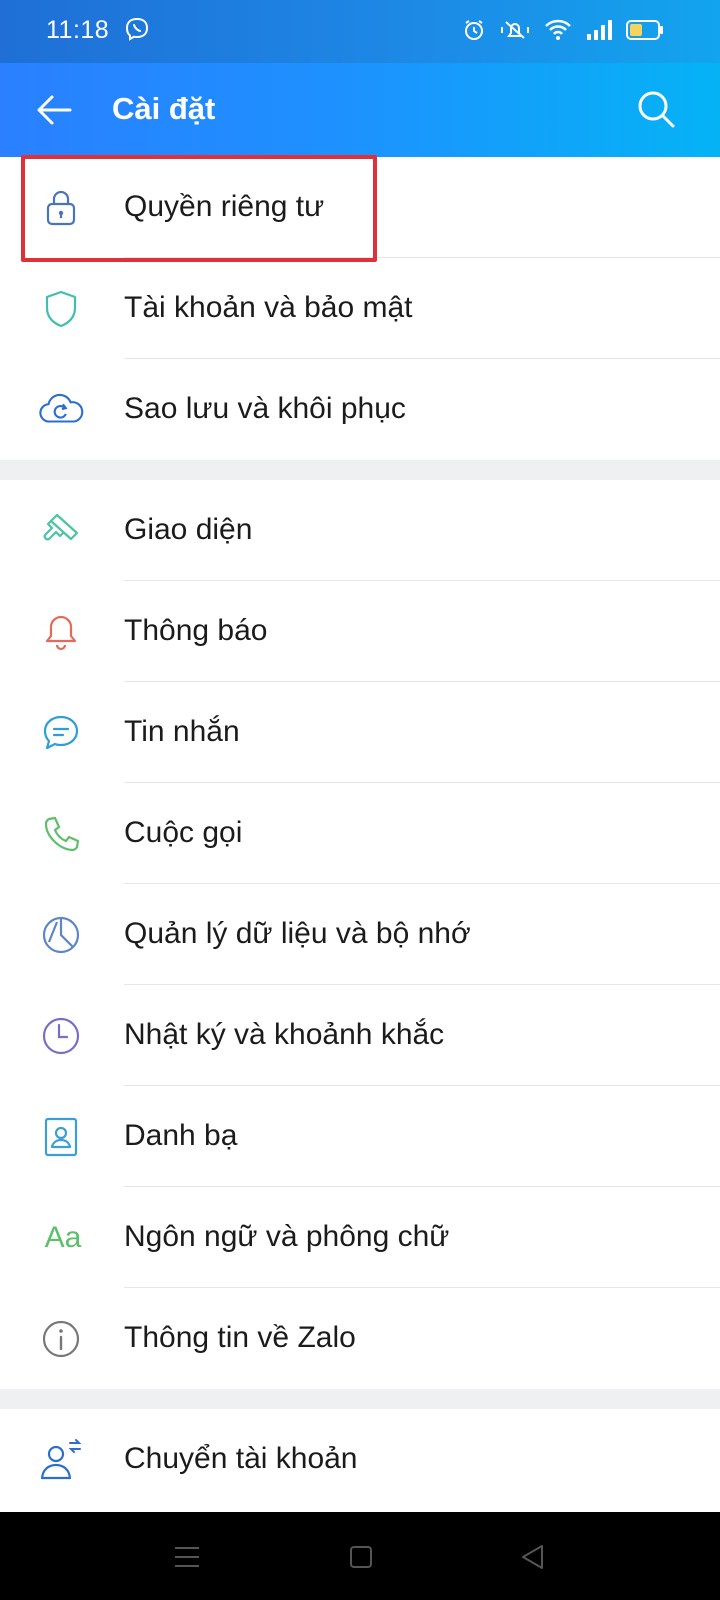 This screenshot has width=720, height=1600. I want to click on settings-item-data-storage: Quản lý dữ liệu và bộ nhớ, so click(360, 934).